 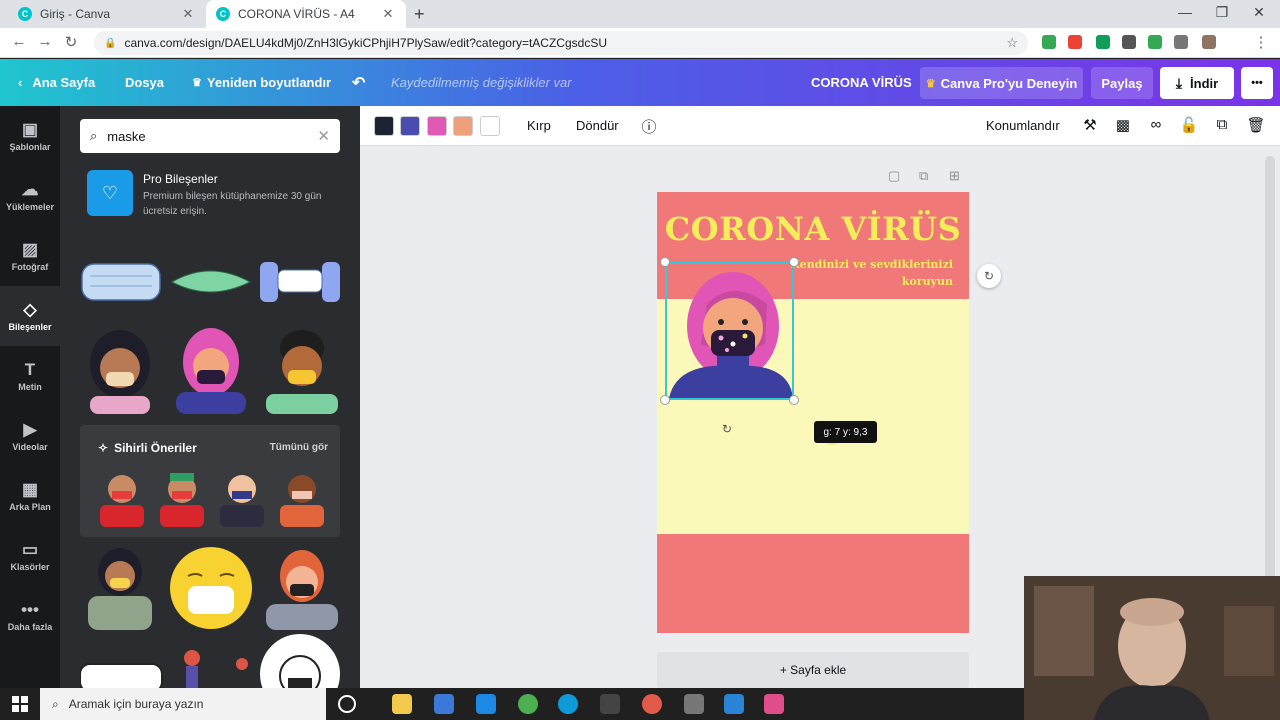 I want to click on more-options-button: •••, so click(x=1257, y=83).